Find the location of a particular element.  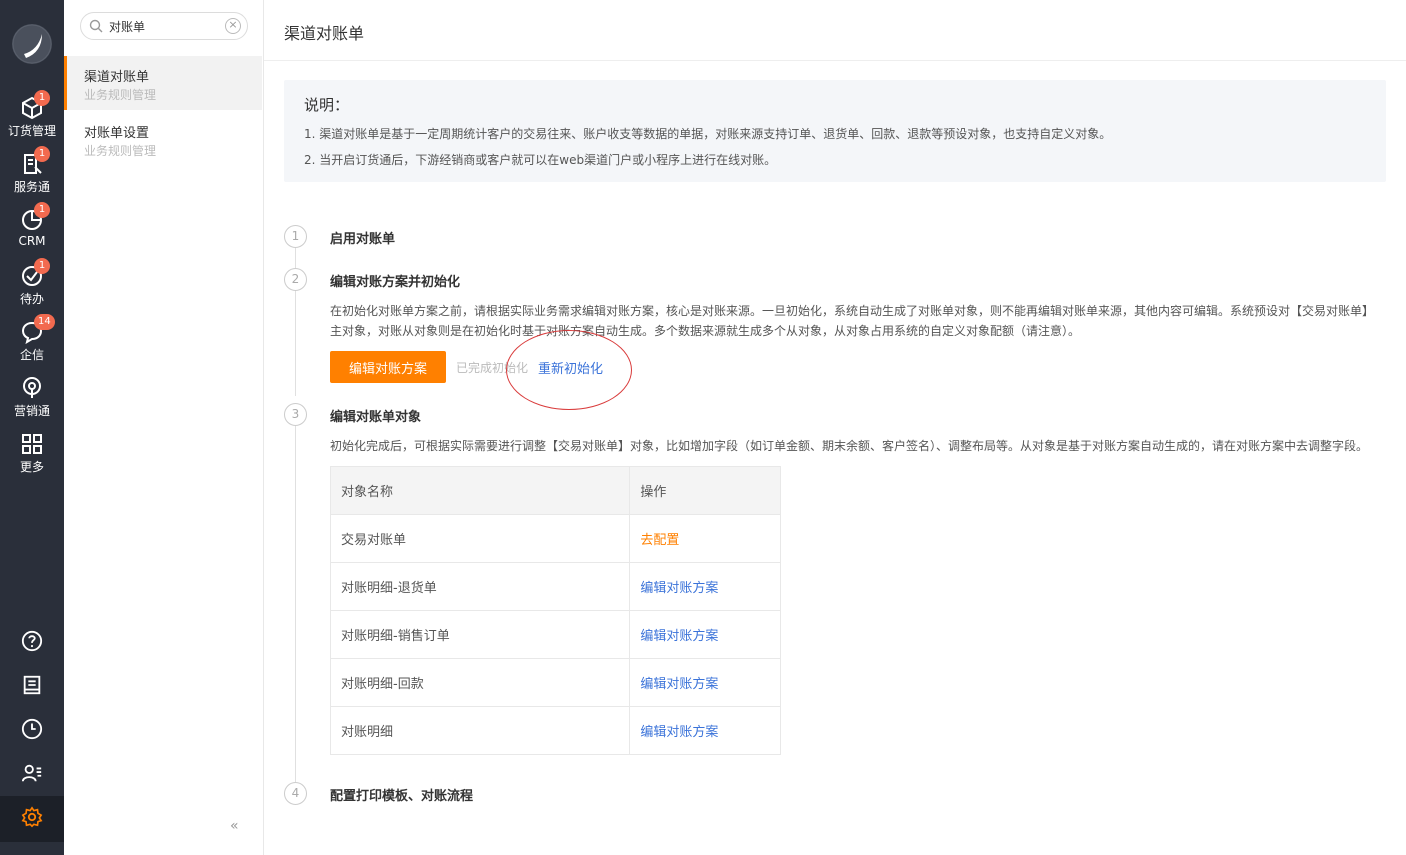

description-heading: 说明： is located at coordinates (327, 105).